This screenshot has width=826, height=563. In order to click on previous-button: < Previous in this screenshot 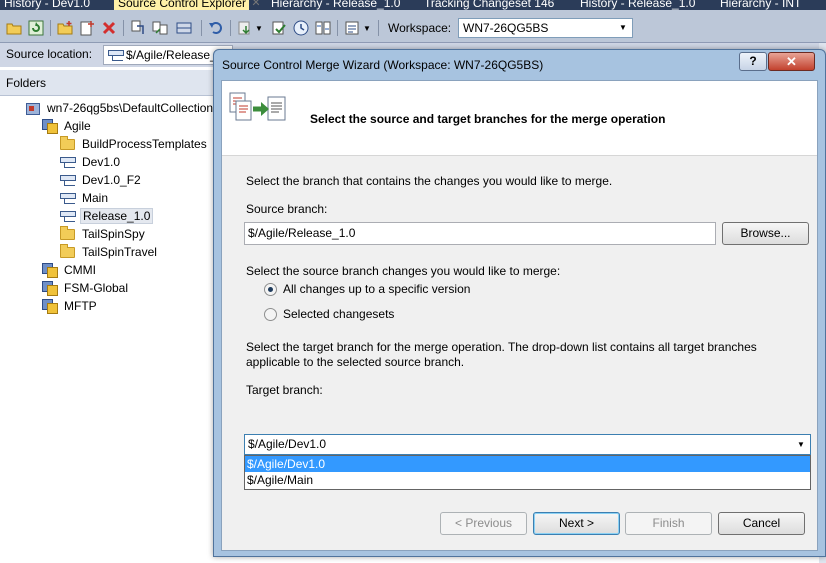, I will do `click(483, 523)`.